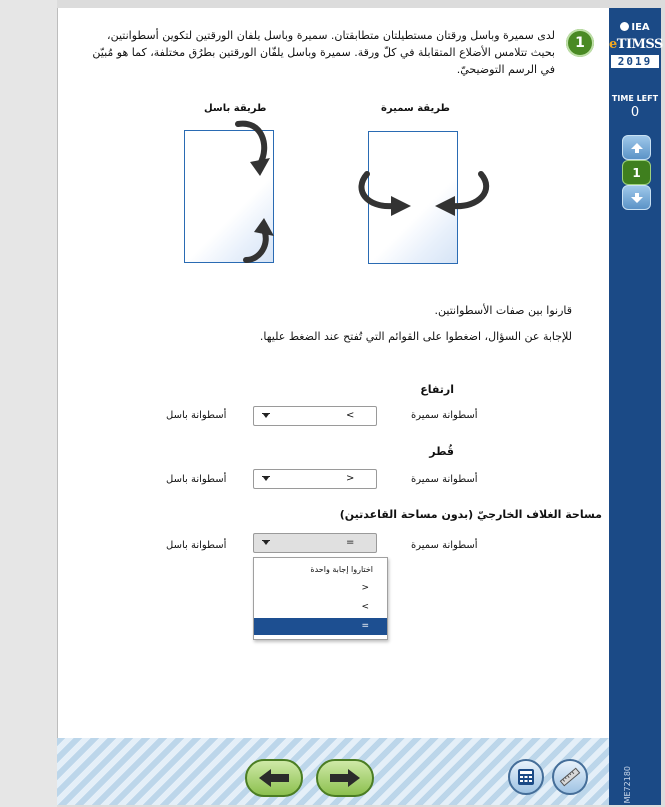 The image size is (665, 807). I want to click on height-select-value: <, so click(350, 415).